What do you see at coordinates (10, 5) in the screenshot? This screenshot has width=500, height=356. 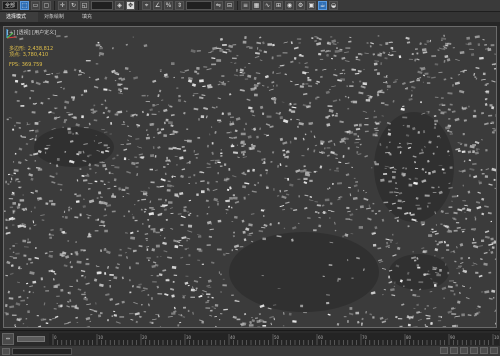 I see `view-combo: 全部` at bounding box center [10, 5].